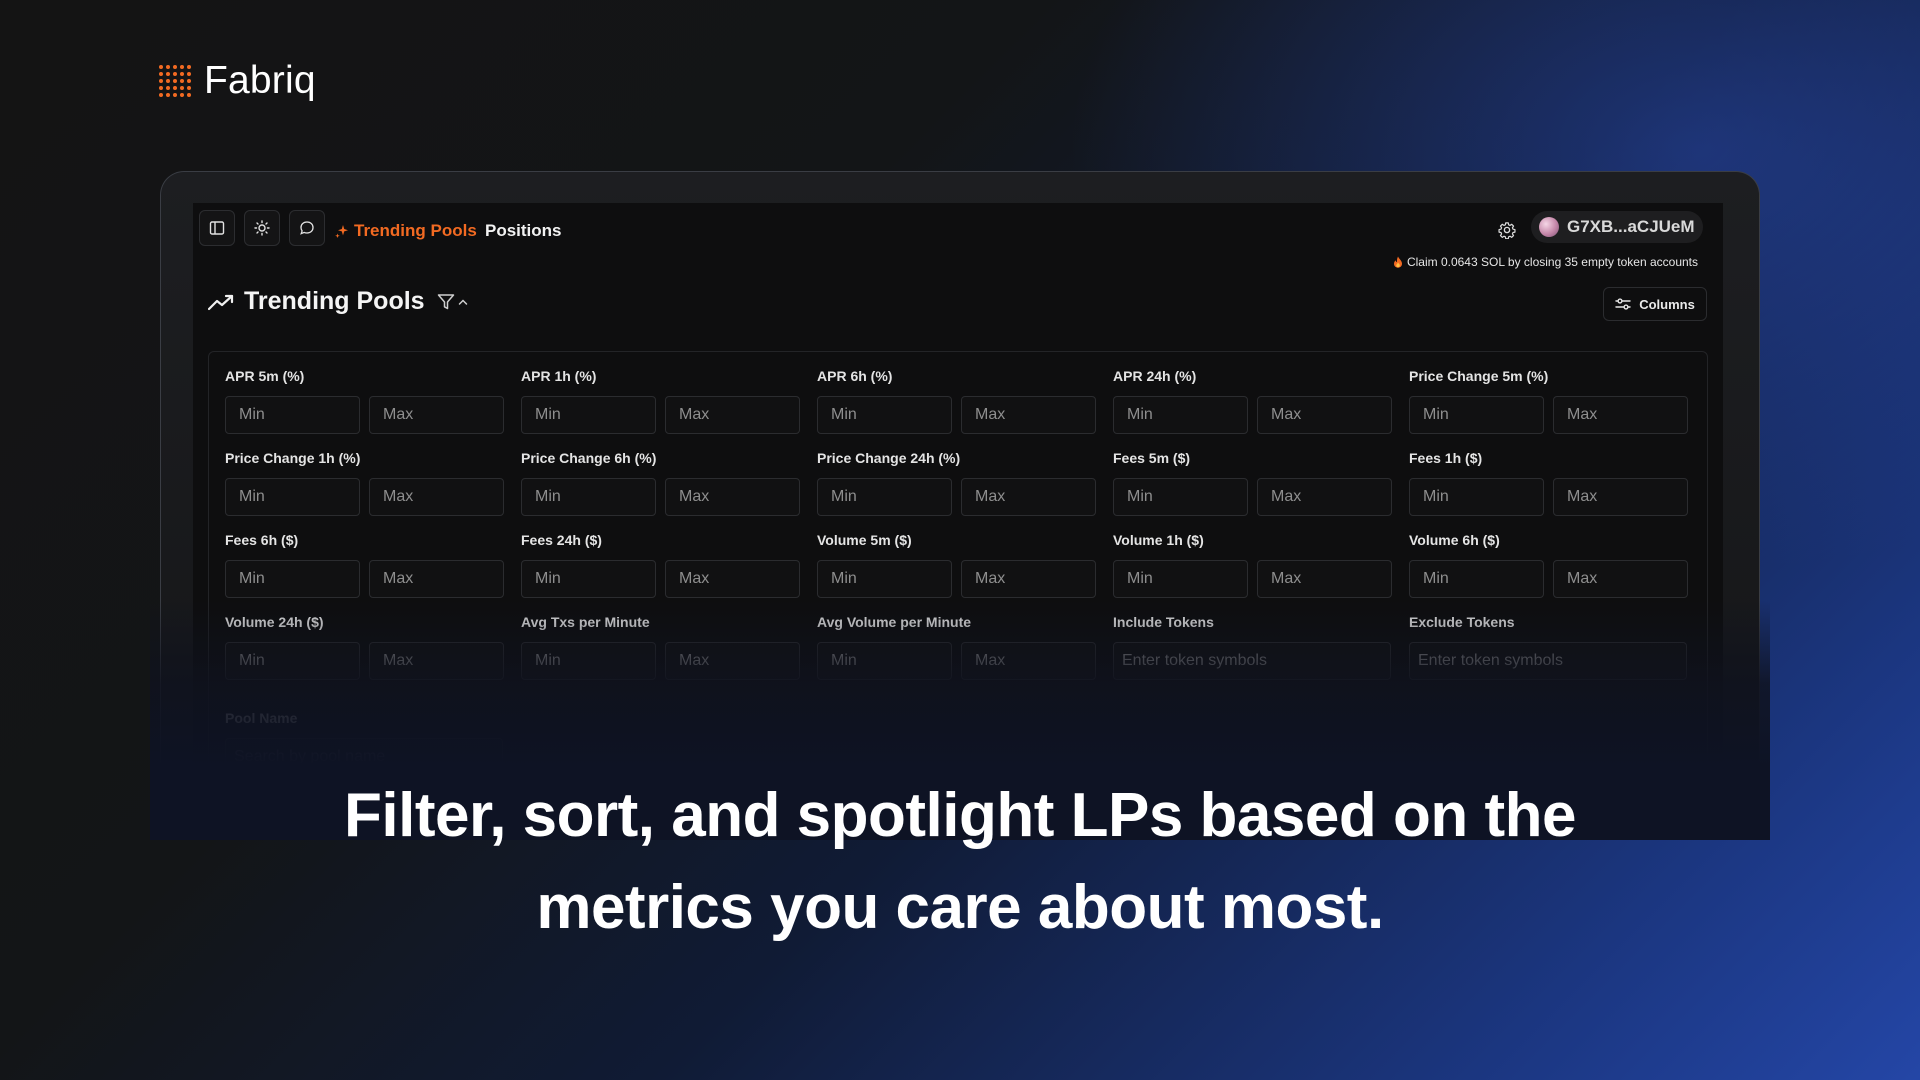  I want to click on tab-trending-pools: Trending Pools, so click(405, 231).